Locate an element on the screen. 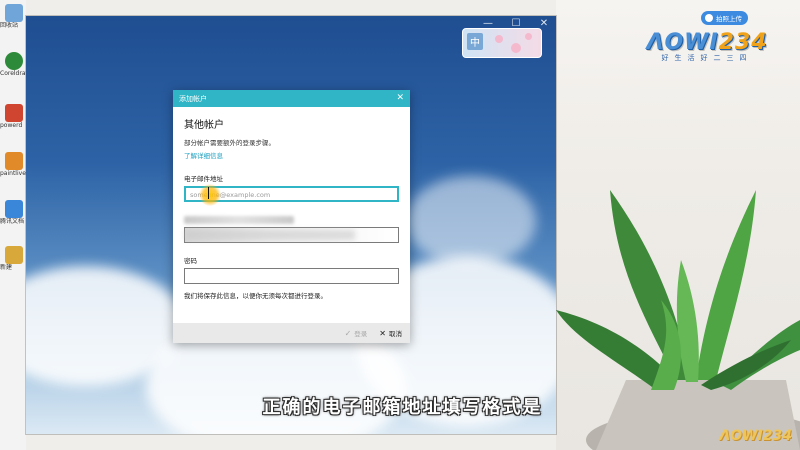  username-field is located at coordinates (291, 235).